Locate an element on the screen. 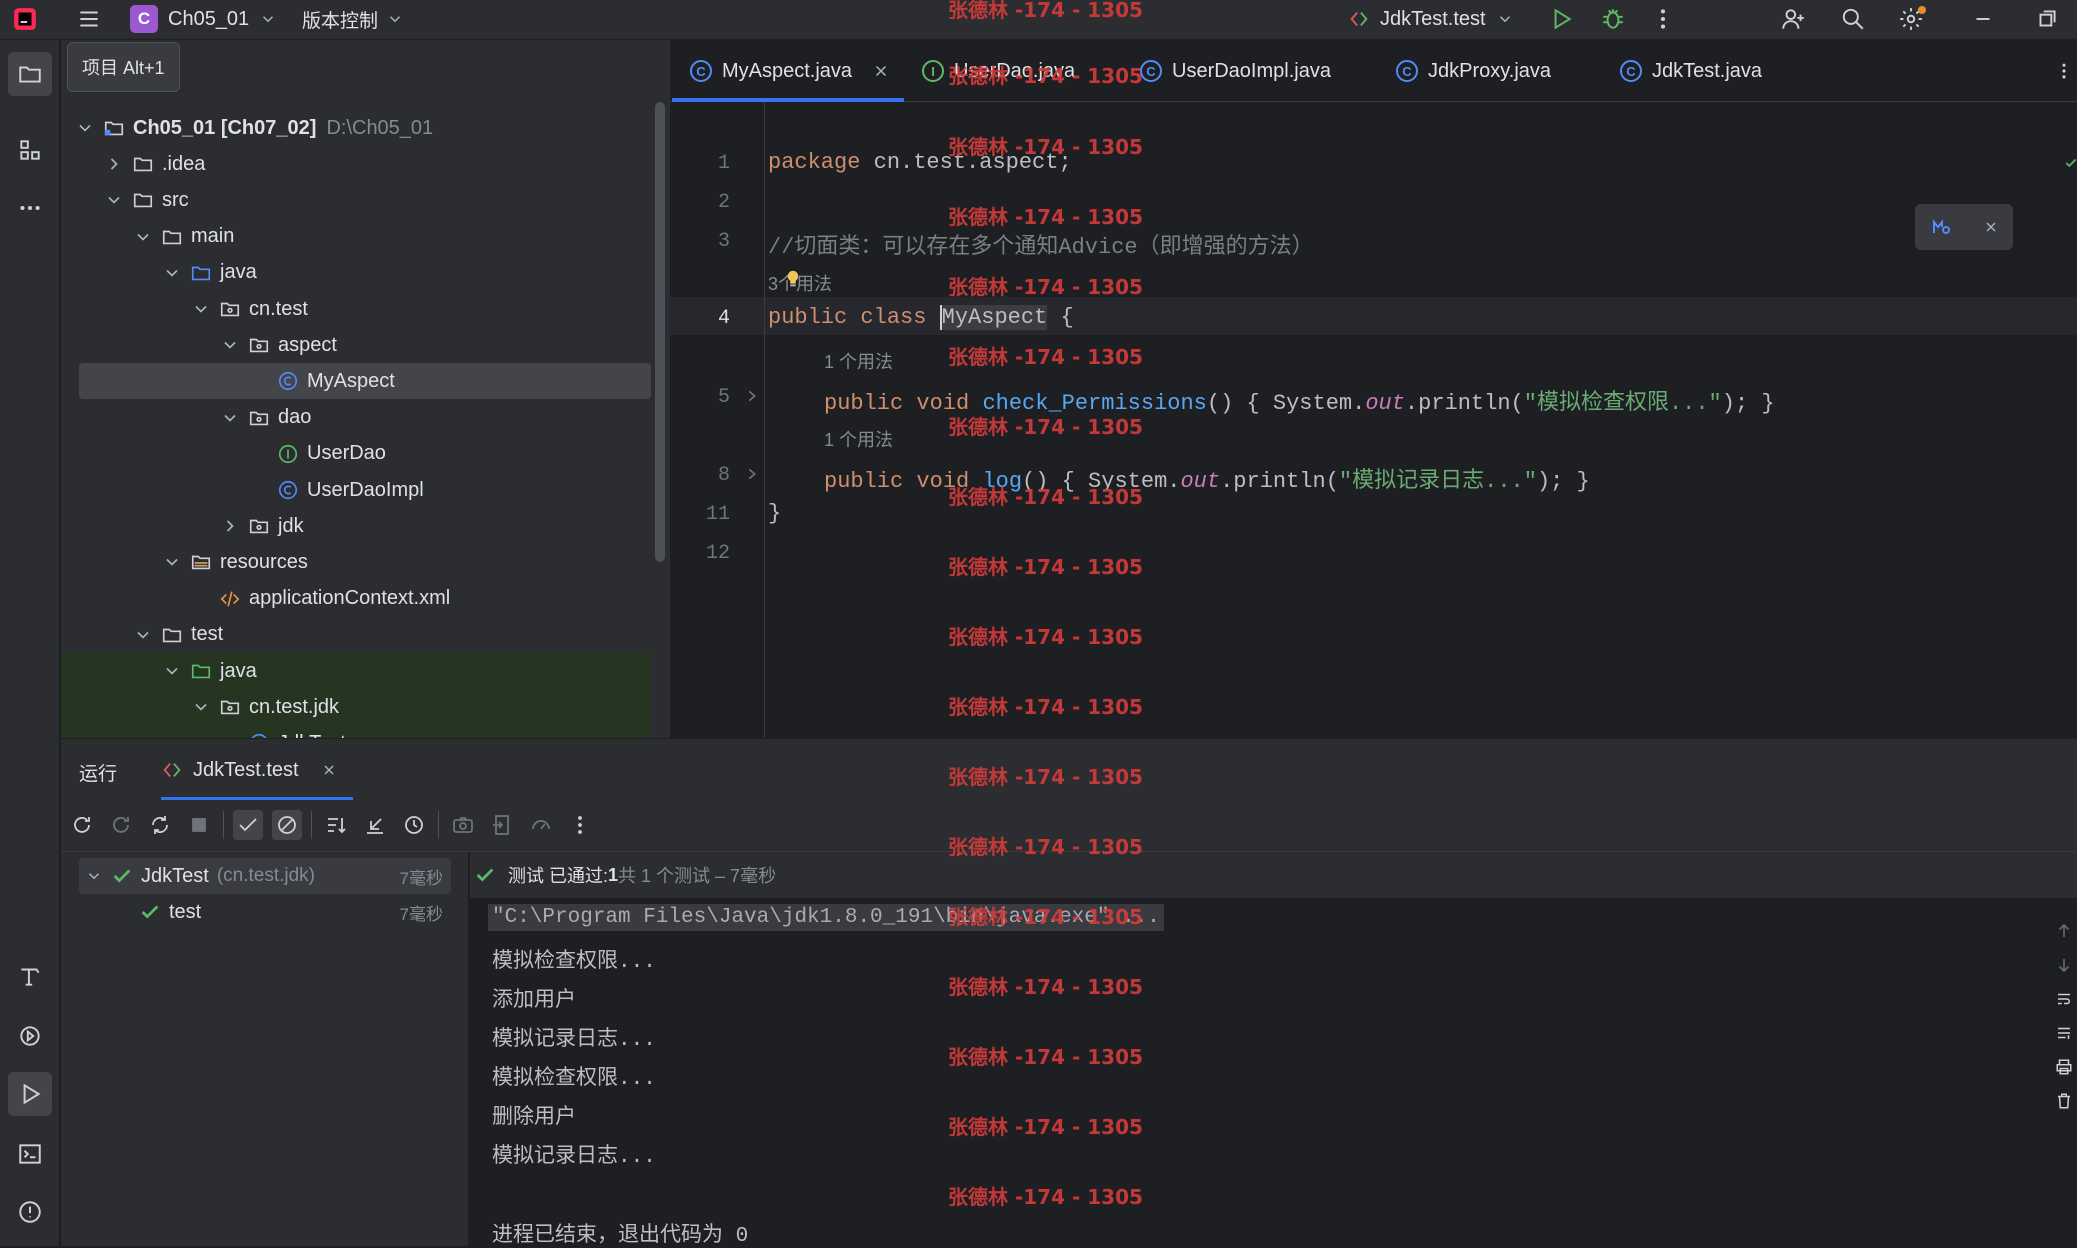 The width and height of the screenshot is (2077, 1248). search-icon is located at coordinates (1853, 19).